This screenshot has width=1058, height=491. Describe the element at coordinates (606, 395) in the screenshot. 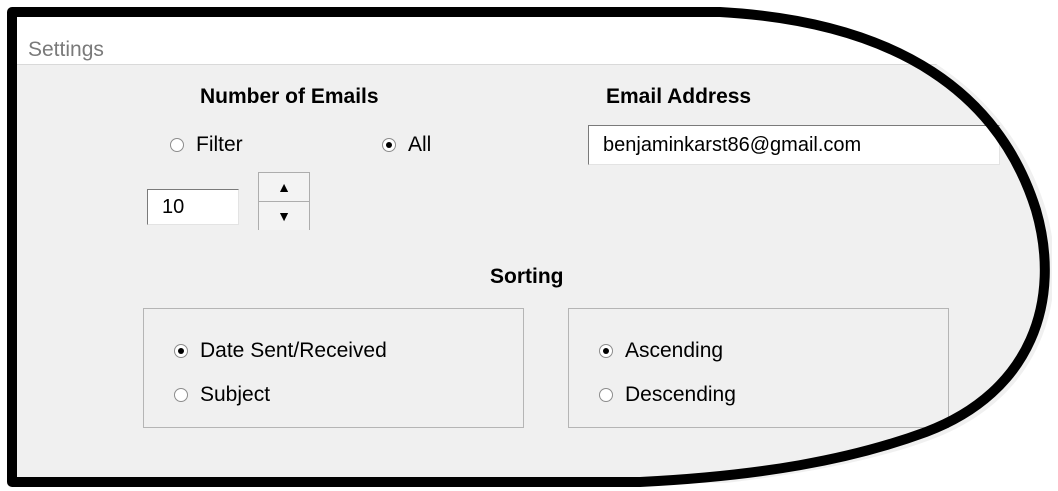

I see `descending-radio-indicator` at that location.